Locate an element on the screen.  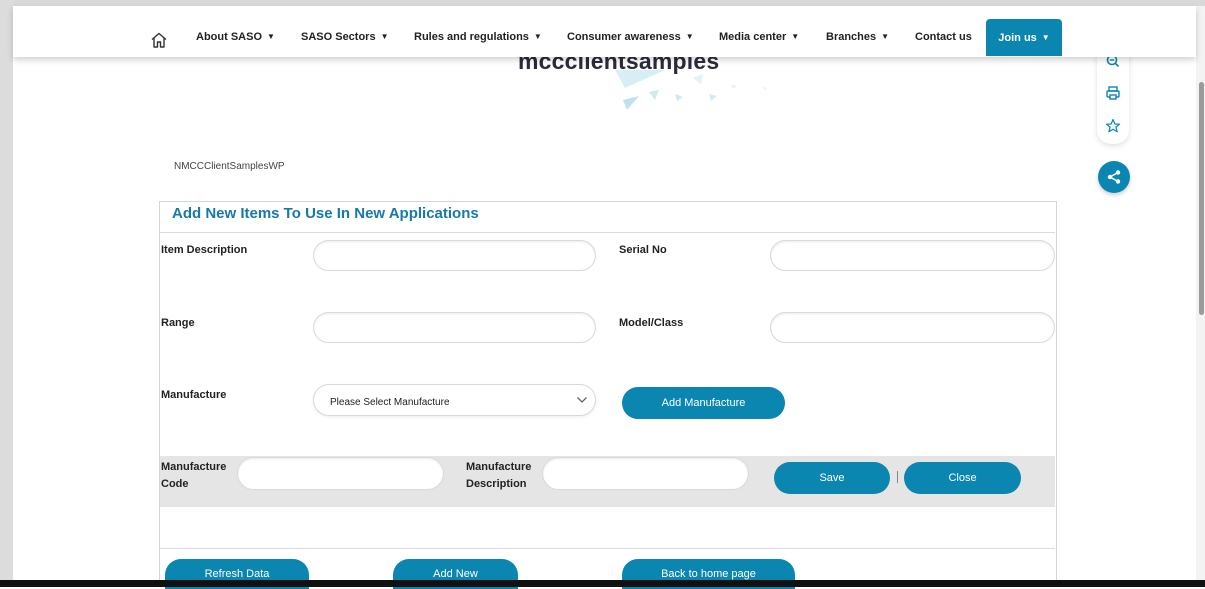
print-icon is located at coordinates (1113, 93).